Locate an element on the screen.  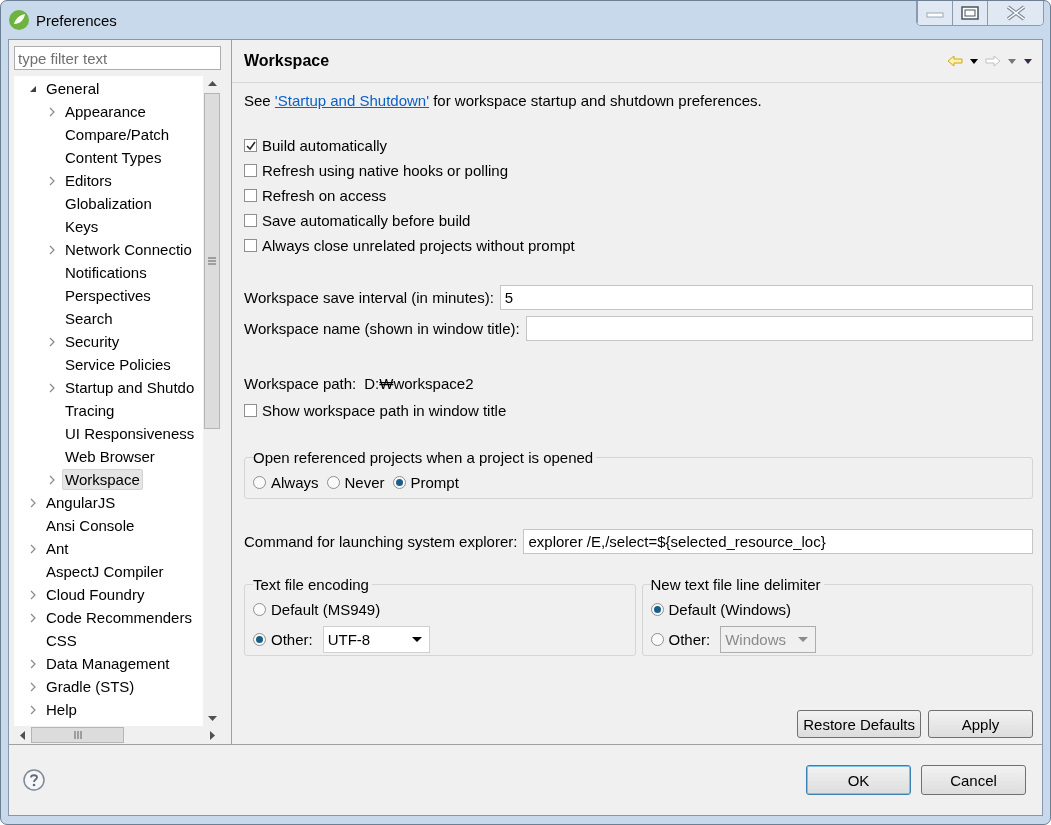
checkbox-label: Build automatically is located at coordinates (325, 145).